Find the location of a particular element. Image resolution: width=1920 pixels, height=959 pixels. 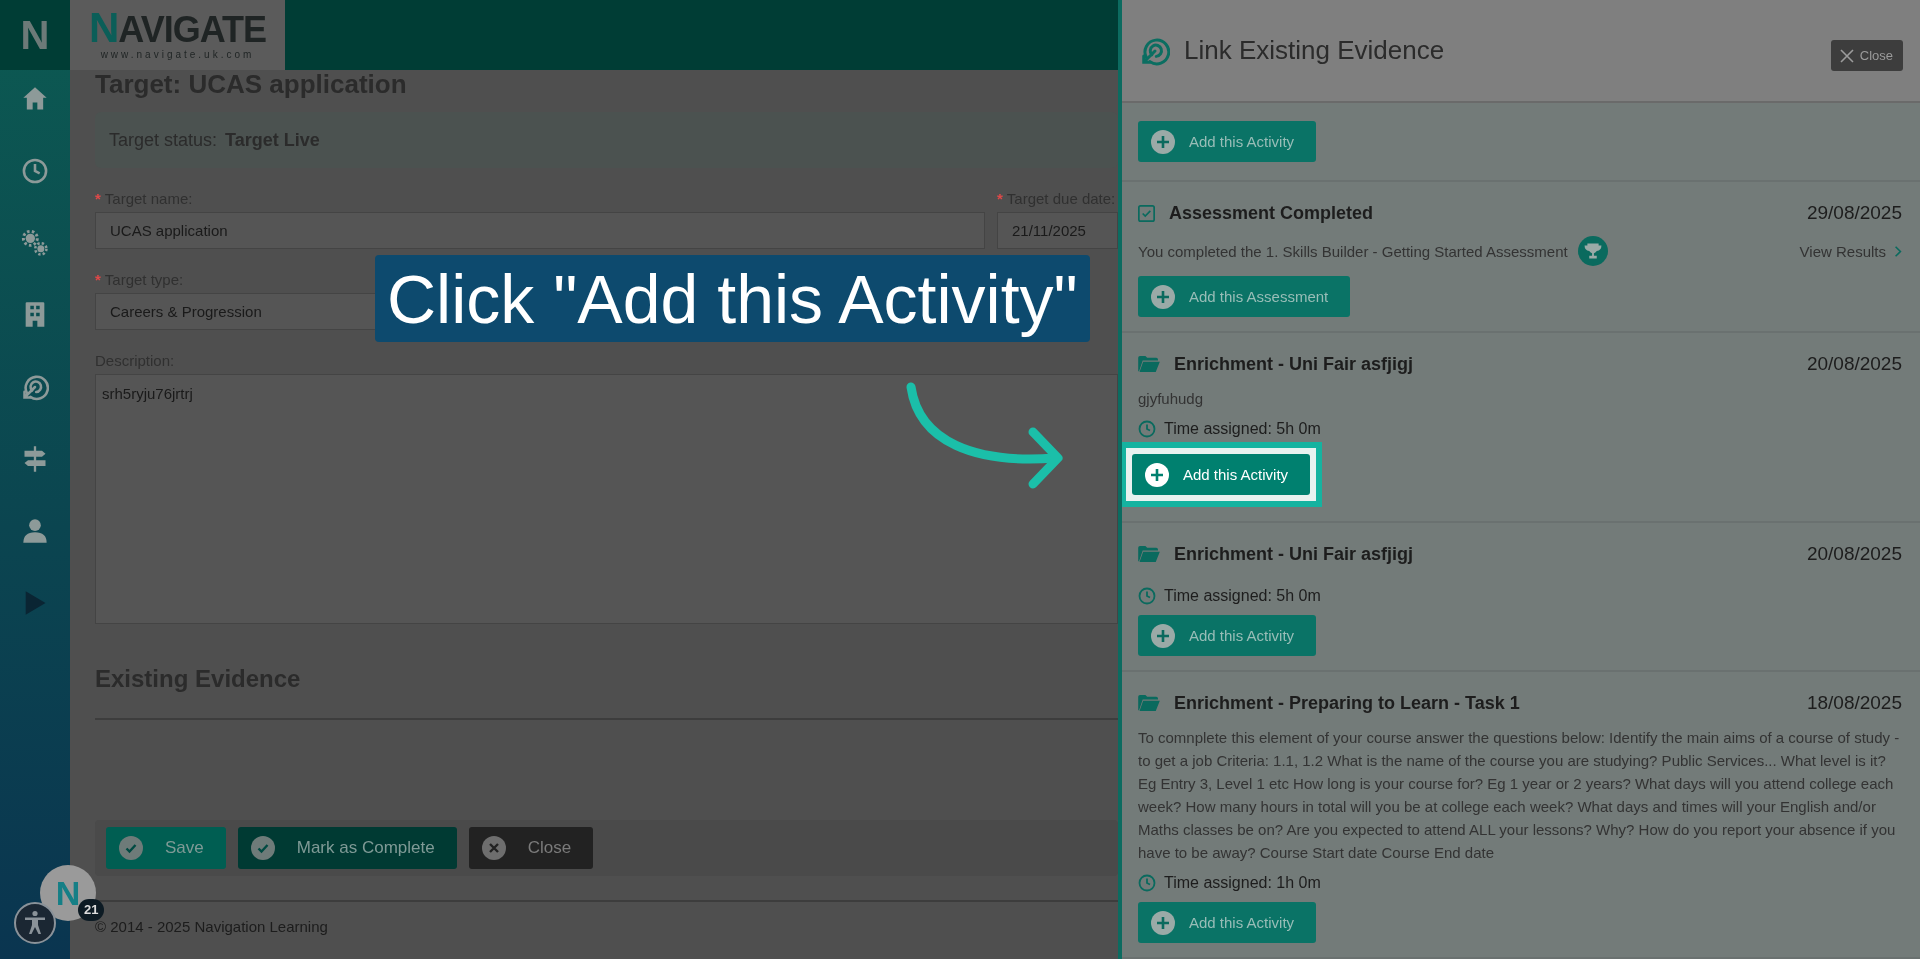

item-date: 29/08/2025 is located at coordinates (1854, 213).